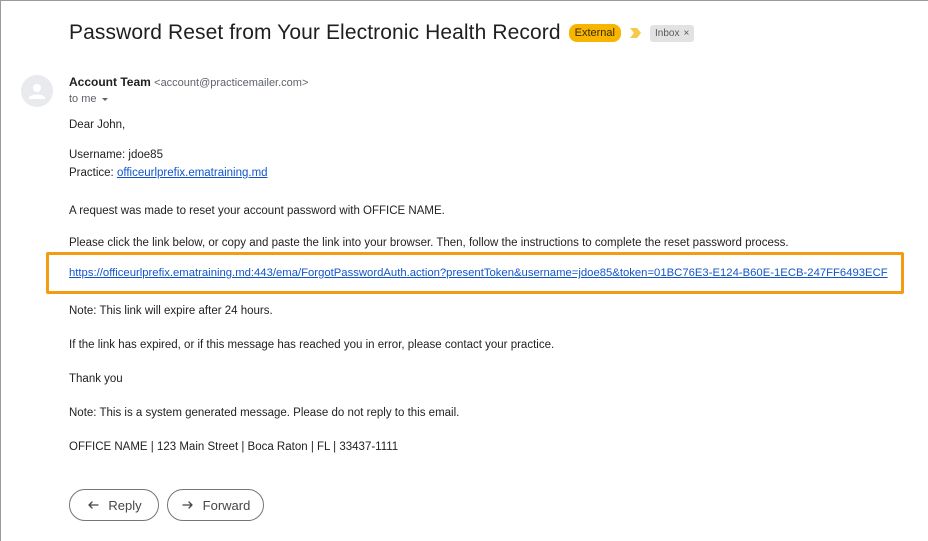 The height and width of the screenshot is (541, 928). I want to click on chevron-down-icon, so click(105, 99).